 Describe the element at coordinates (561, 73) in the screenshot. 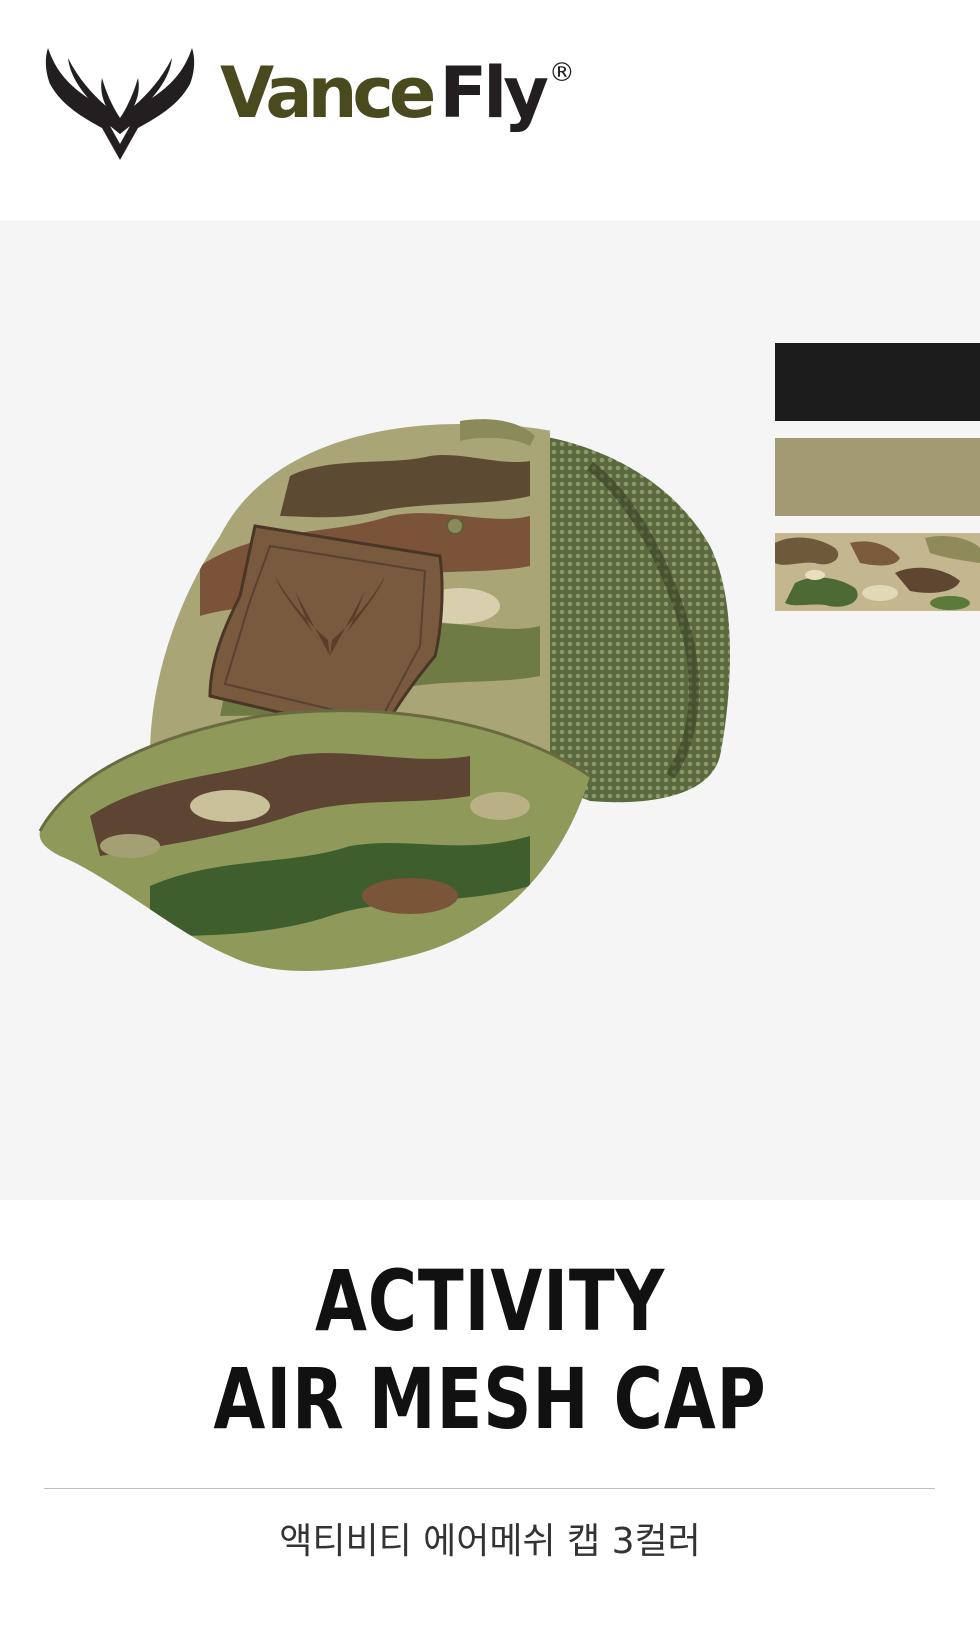

I see `registered-mark: ®` at that location.